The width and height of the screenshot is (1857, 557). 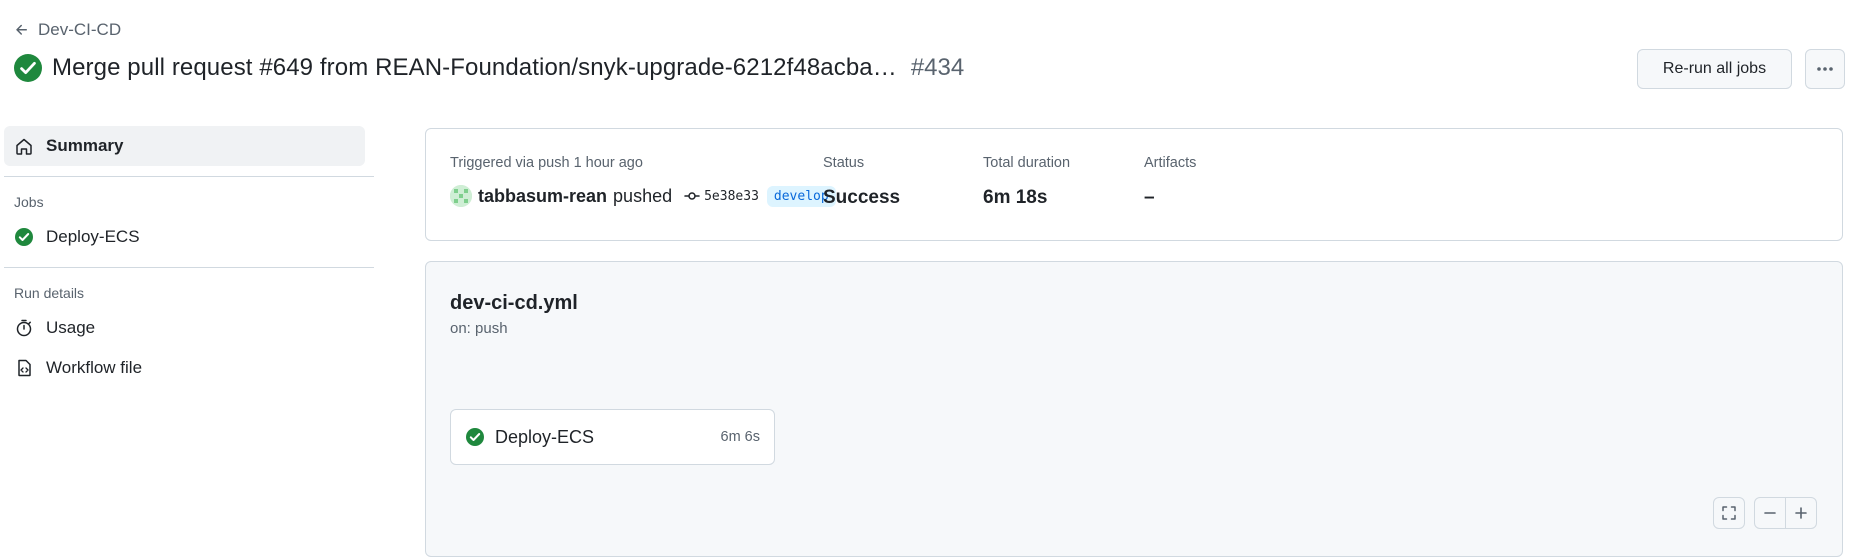 I want to click on workflow-file-name: dev-ci-cd.yml, so click(x=514, y=303).